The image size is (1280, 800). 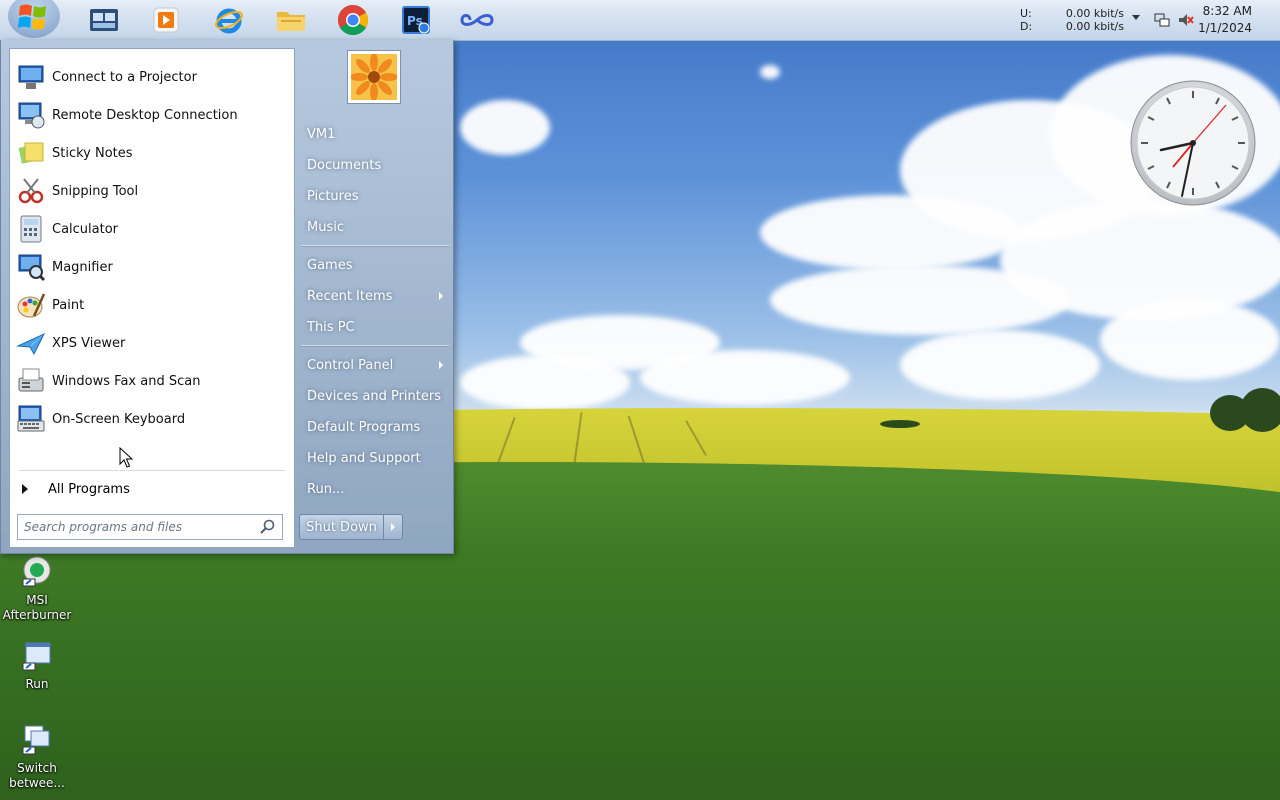 I want to click on sticky-notes-icon, so click(x=31, y=153).